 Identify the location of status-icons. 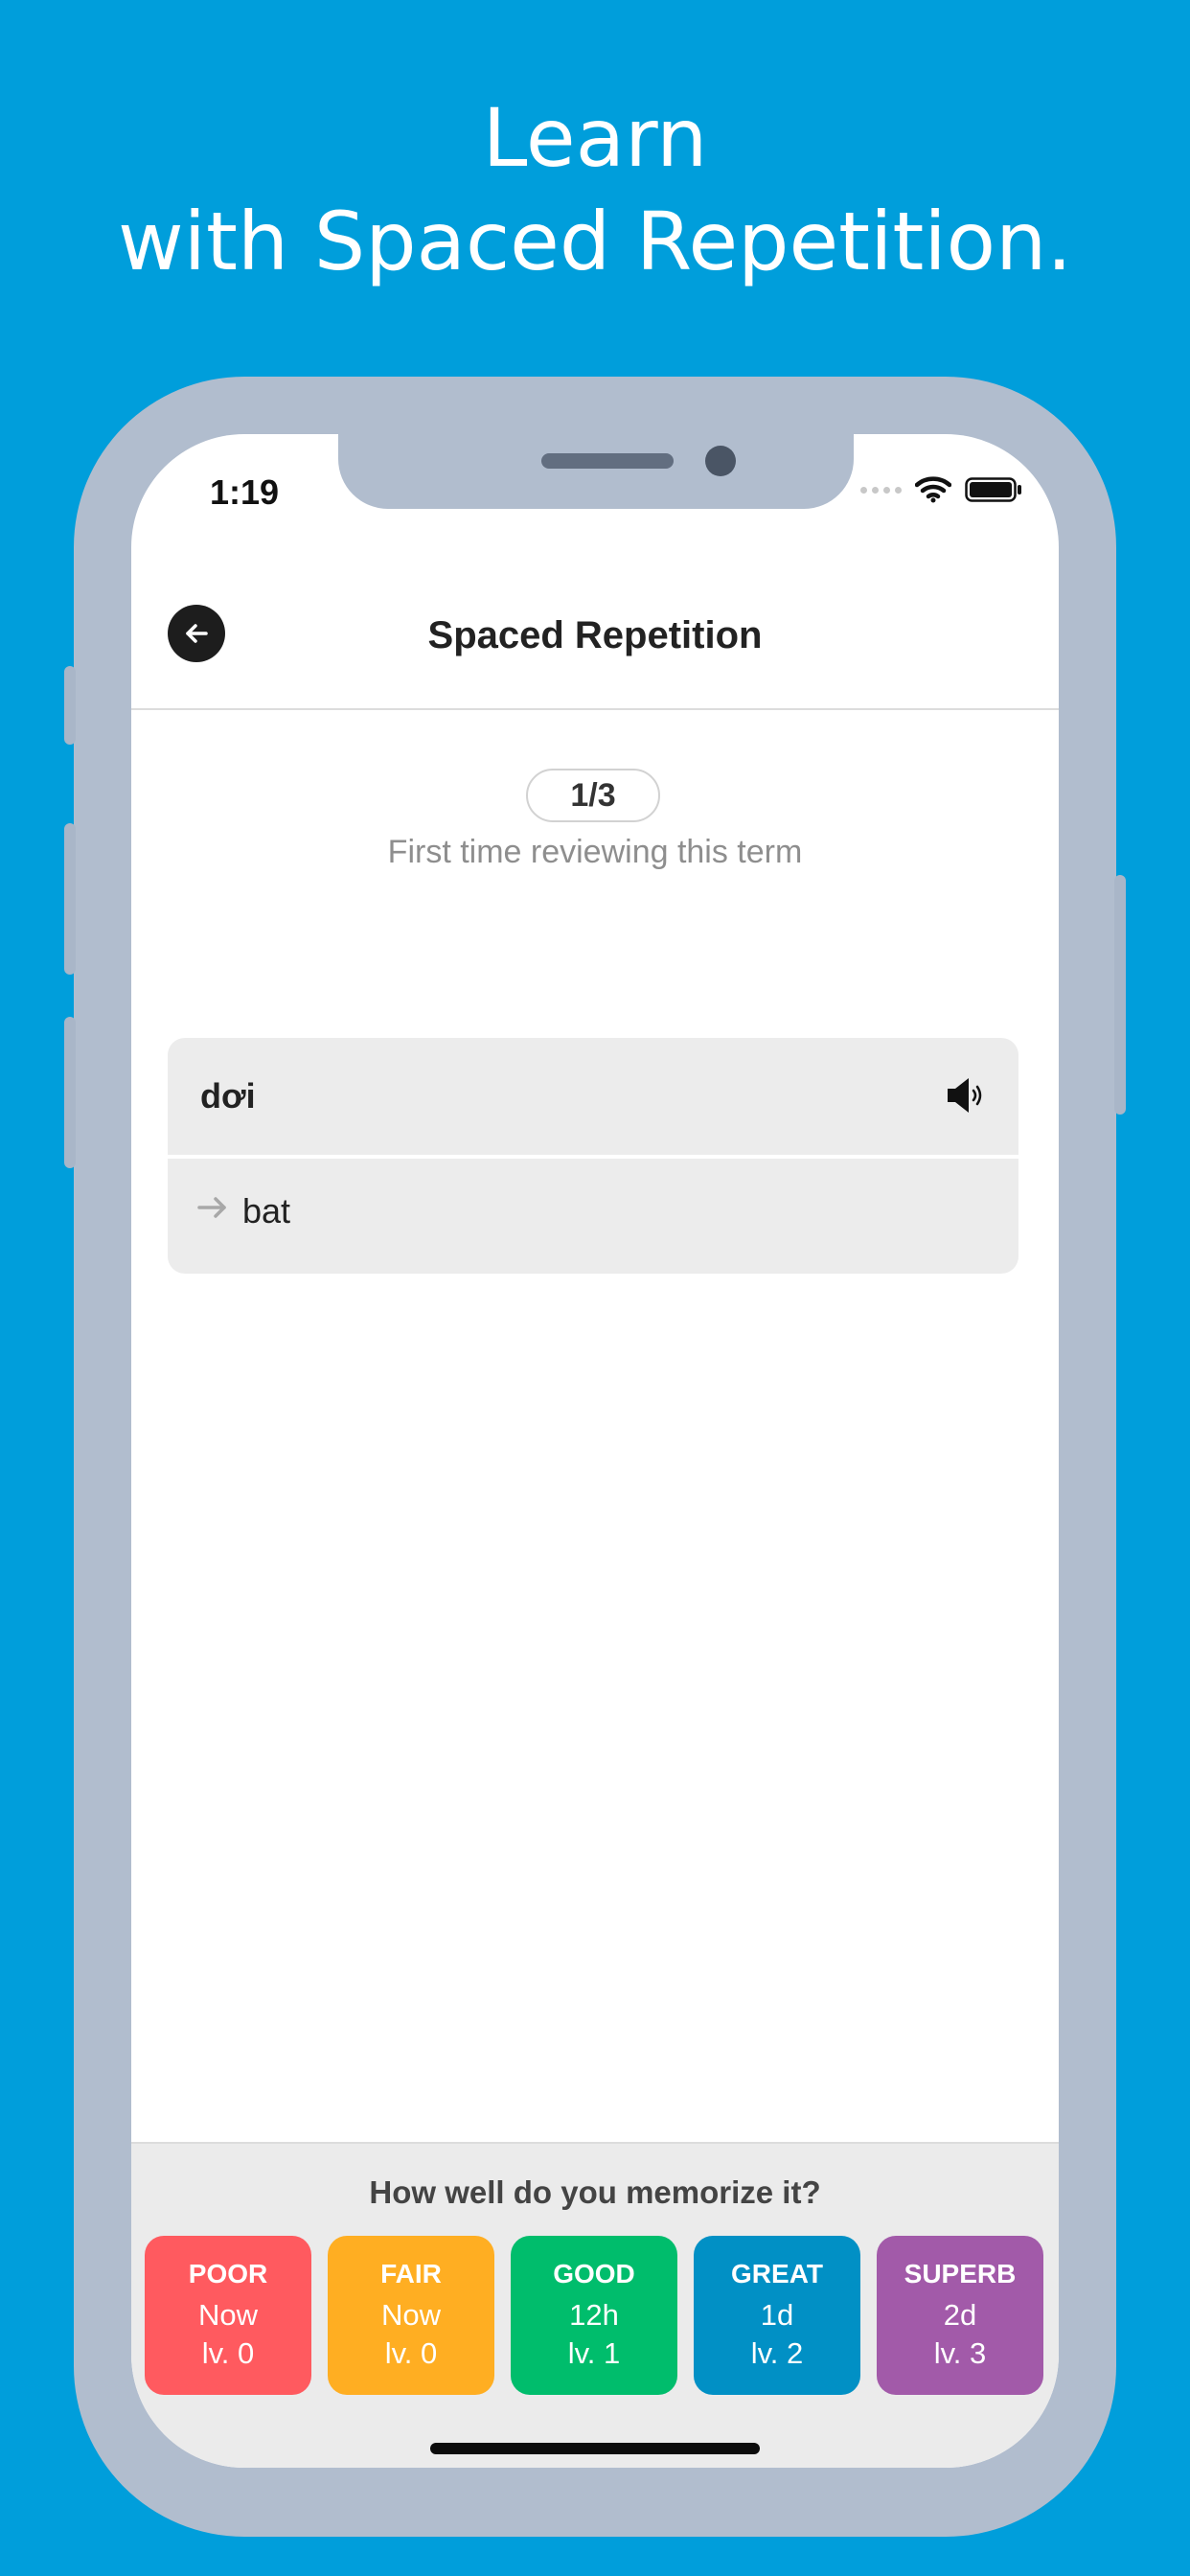
(941, 490).